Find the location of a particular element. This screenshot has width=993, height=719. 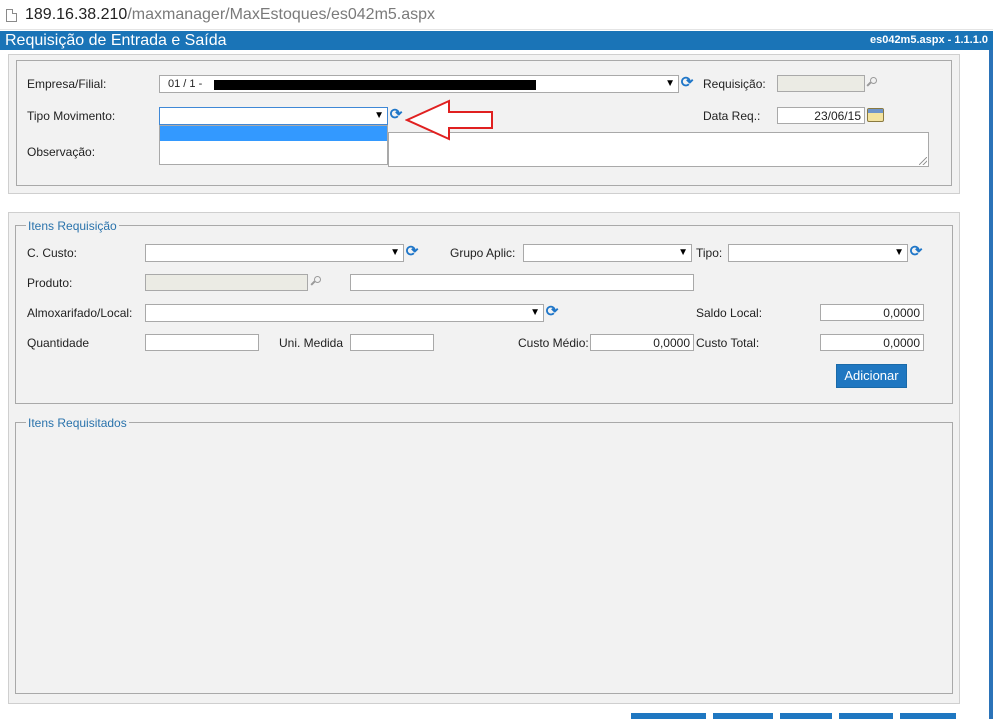

uni-medida-input is located at coordinates (392, 342).